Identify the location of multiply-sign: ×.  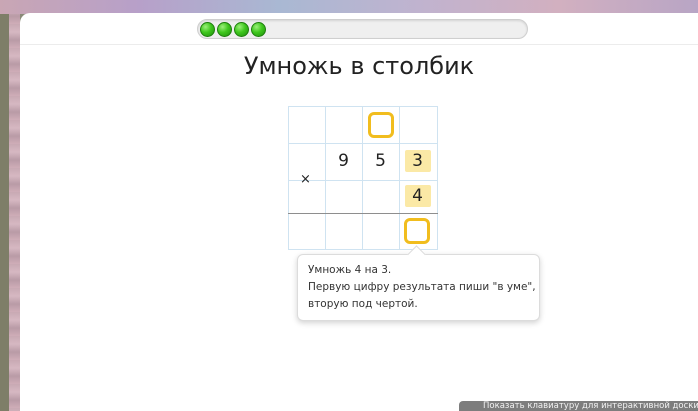
(305, 179).